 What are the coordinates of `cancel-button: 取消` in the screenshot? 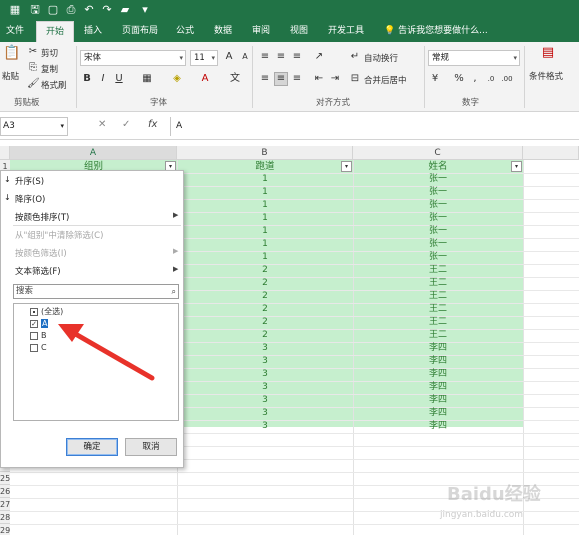 It's located at (151, 447).